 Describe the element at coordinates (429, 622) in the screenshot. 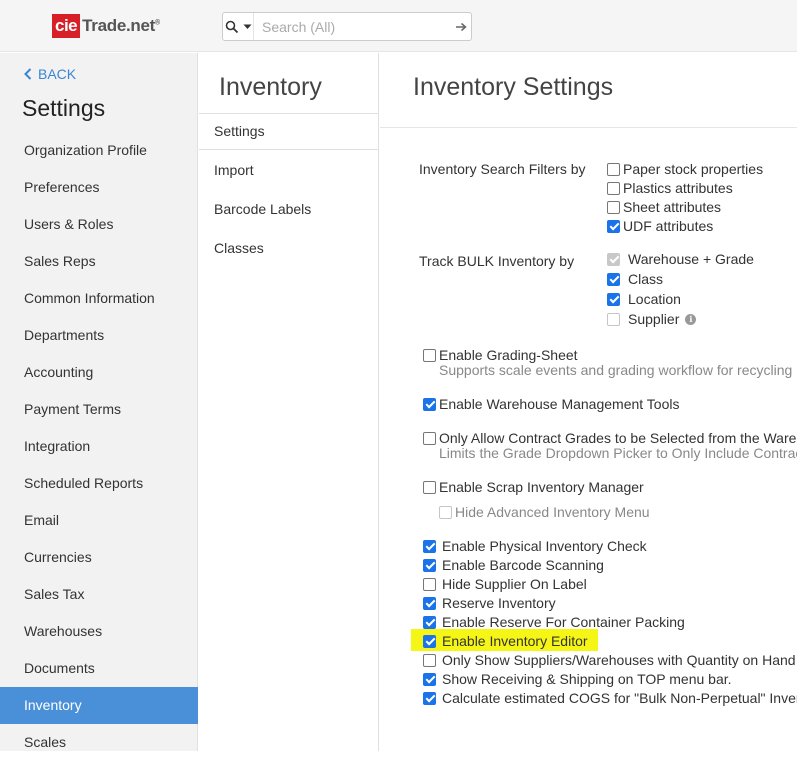

I see `reserve-container-checkbox` at that location.